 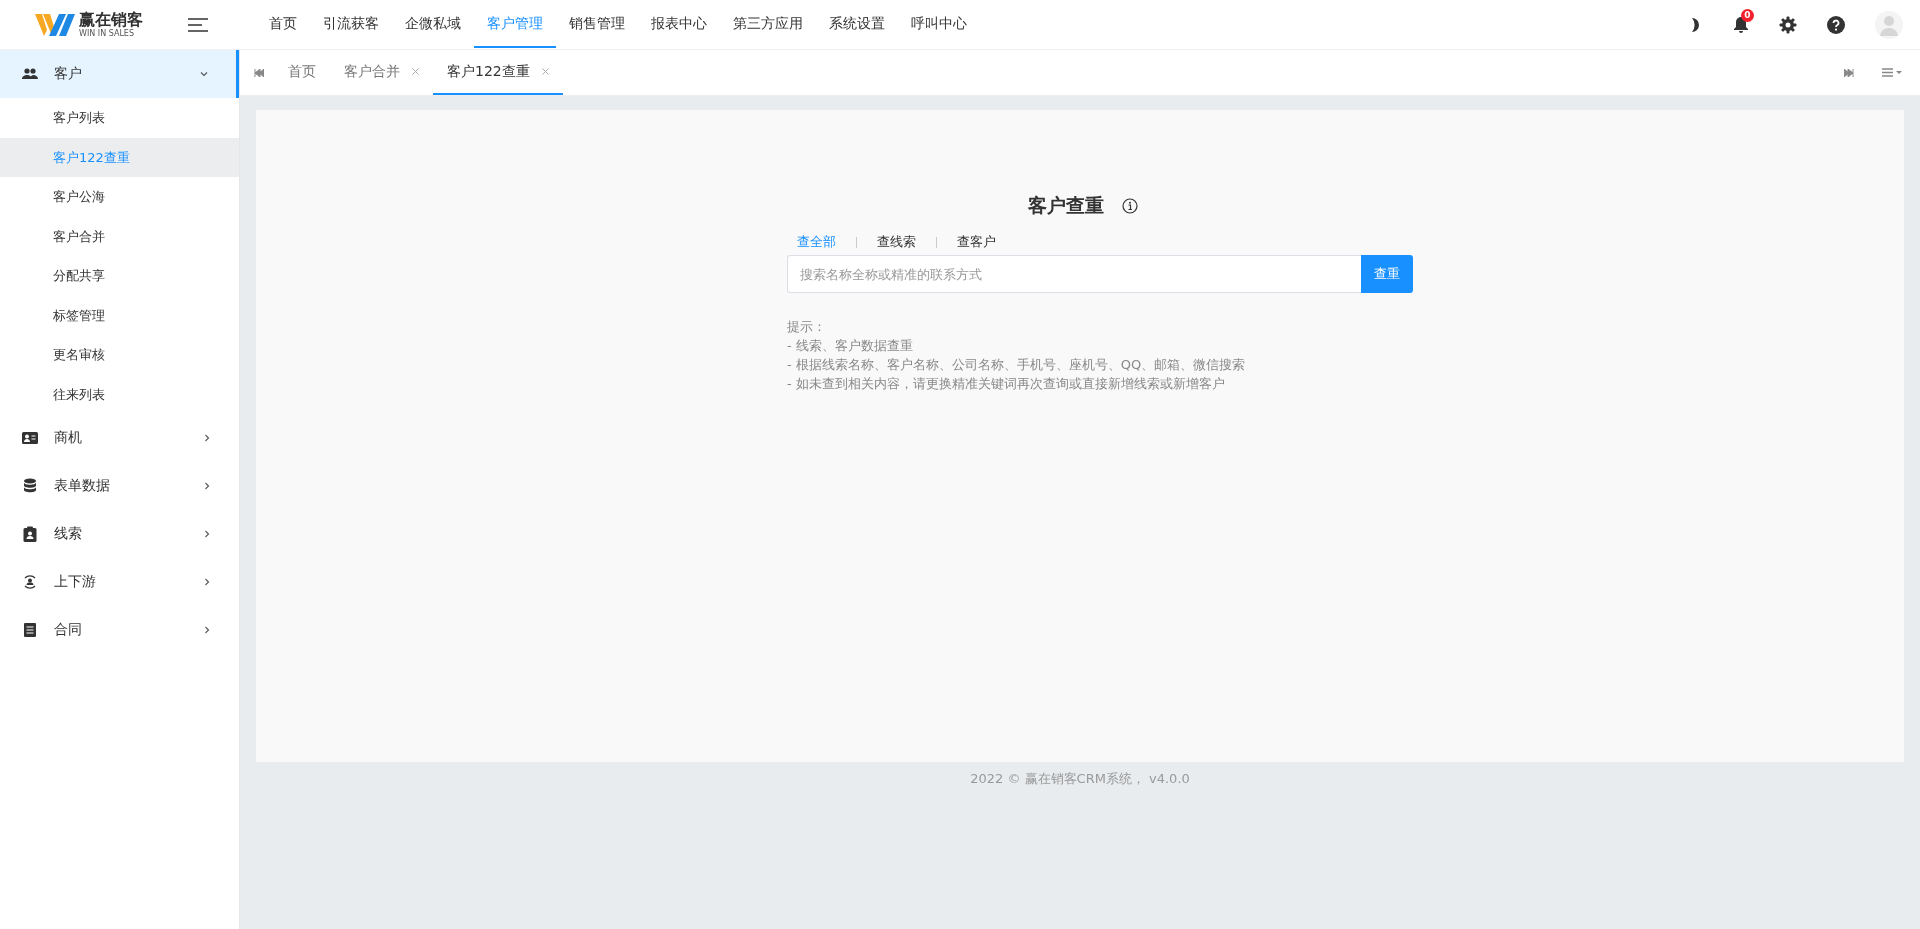 What do you see at coordinates (119, 630) in the screenshot?
I see `sidebar-item: 合同` at bounding box center [119, 630].